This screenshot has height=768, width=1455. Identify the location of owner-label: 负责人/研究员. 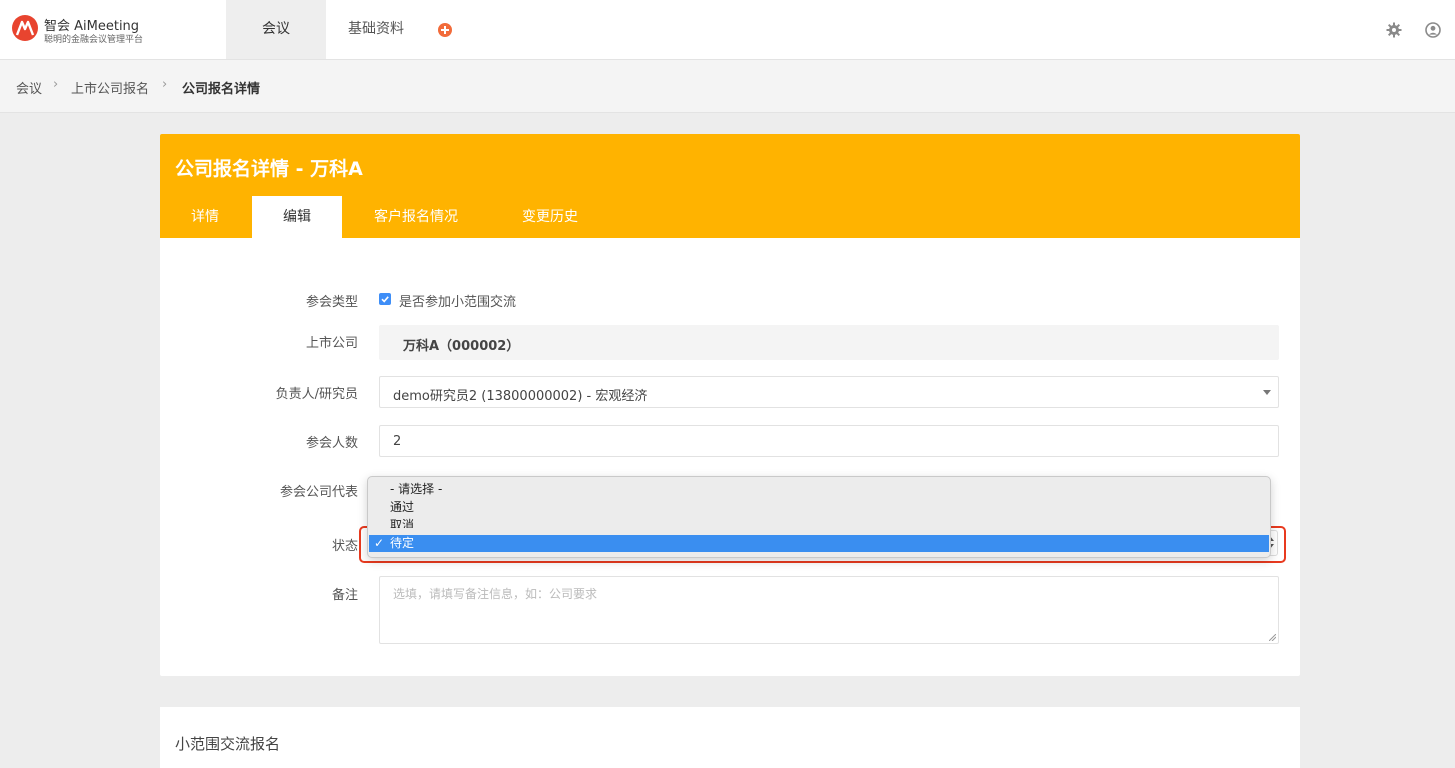
(316, 394).